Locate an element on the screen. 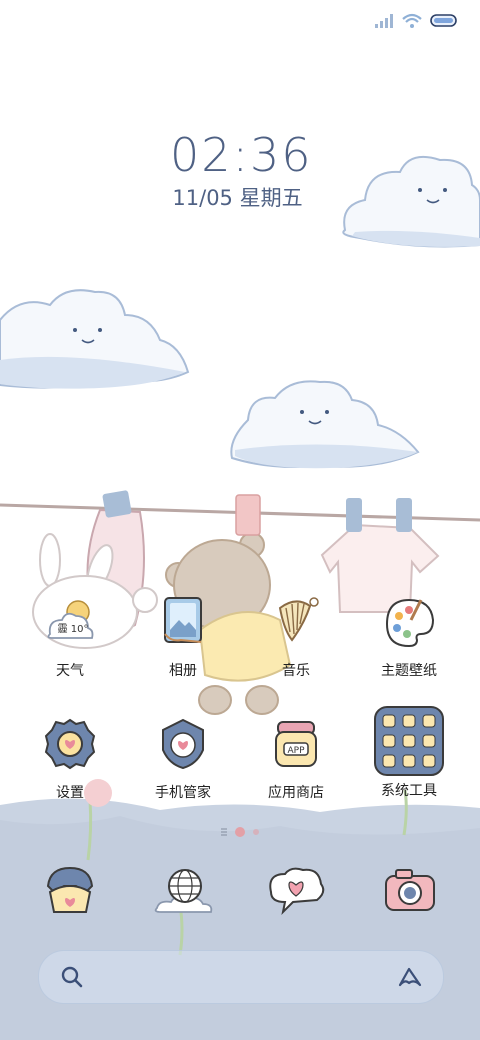  clock-date: 11/05 星期五 is located at coordinates (237, 197).